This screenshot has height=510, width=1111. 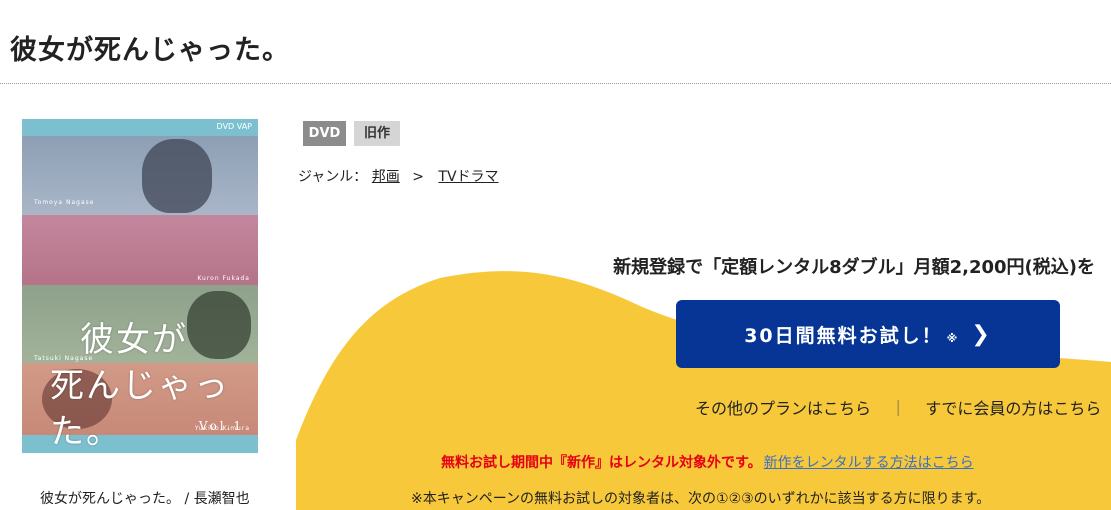 What do you see at coordinates (145, 499) in the screenshot?
I see `cover-caption: 彼女が死んじゃった。 / 長瀬智也` at bounding box center [145, 499].